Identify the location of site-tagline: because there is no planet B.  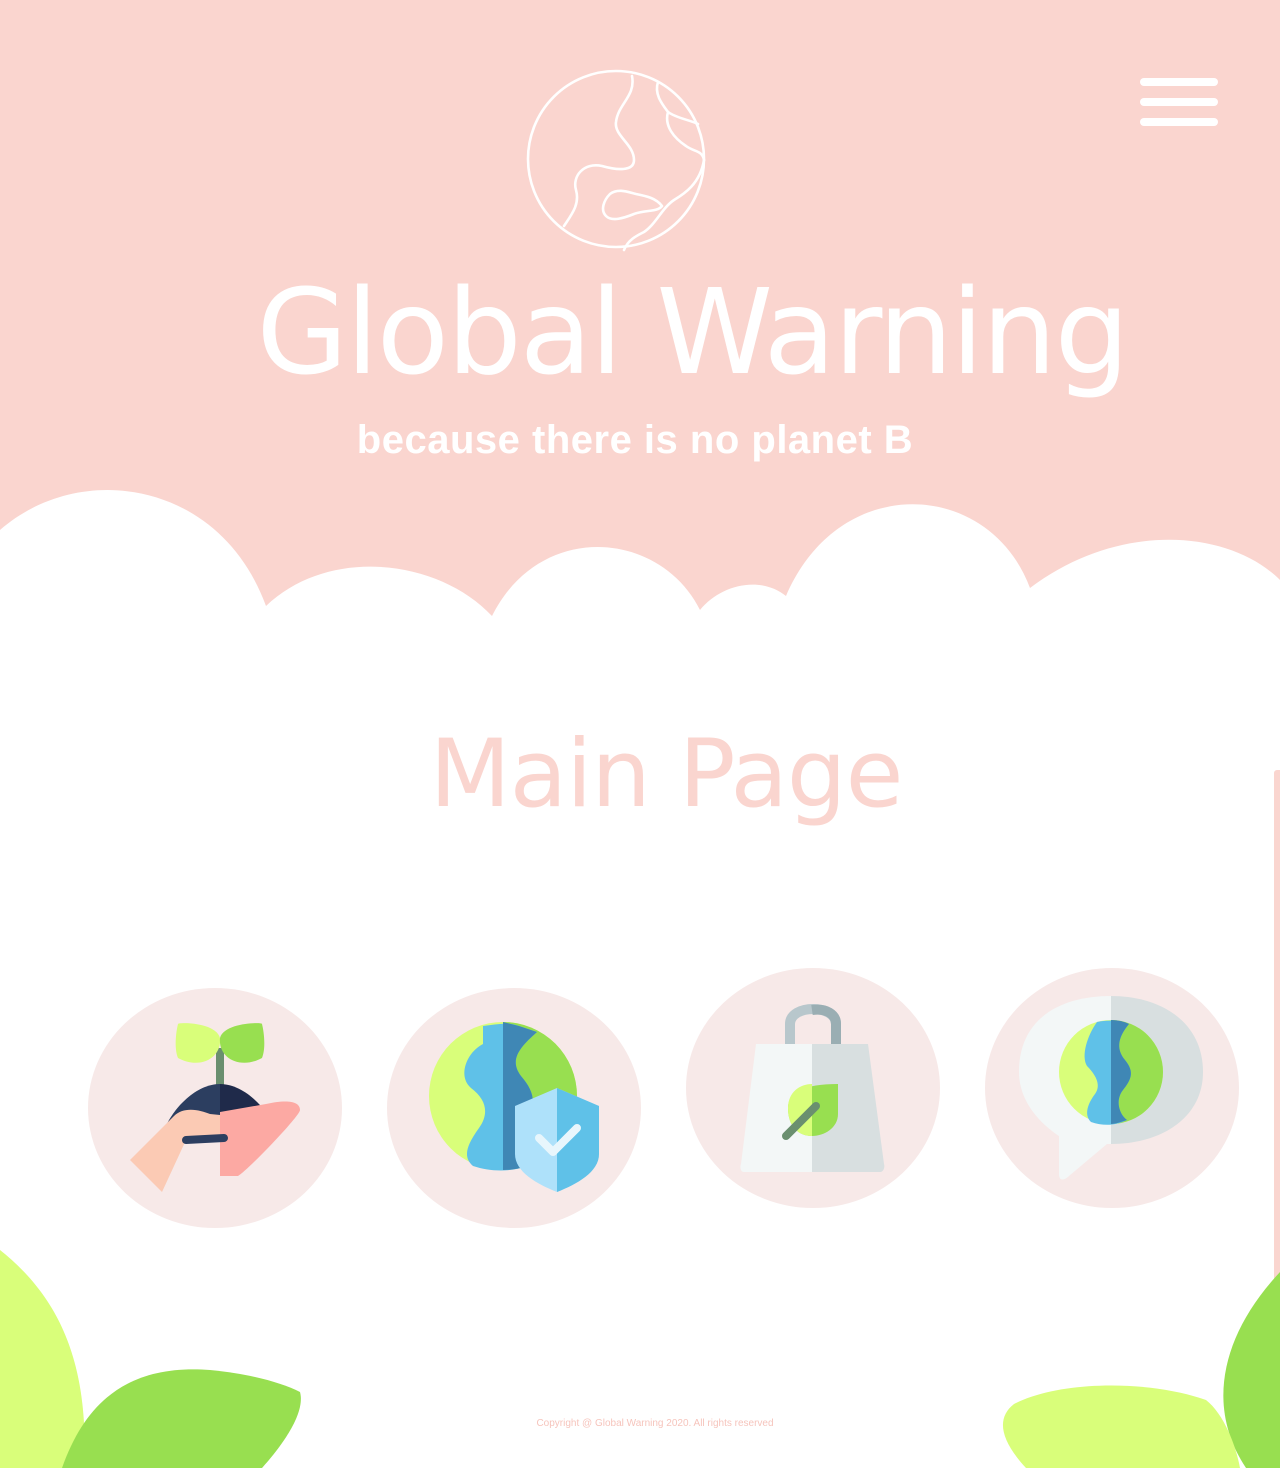
(635, 440).